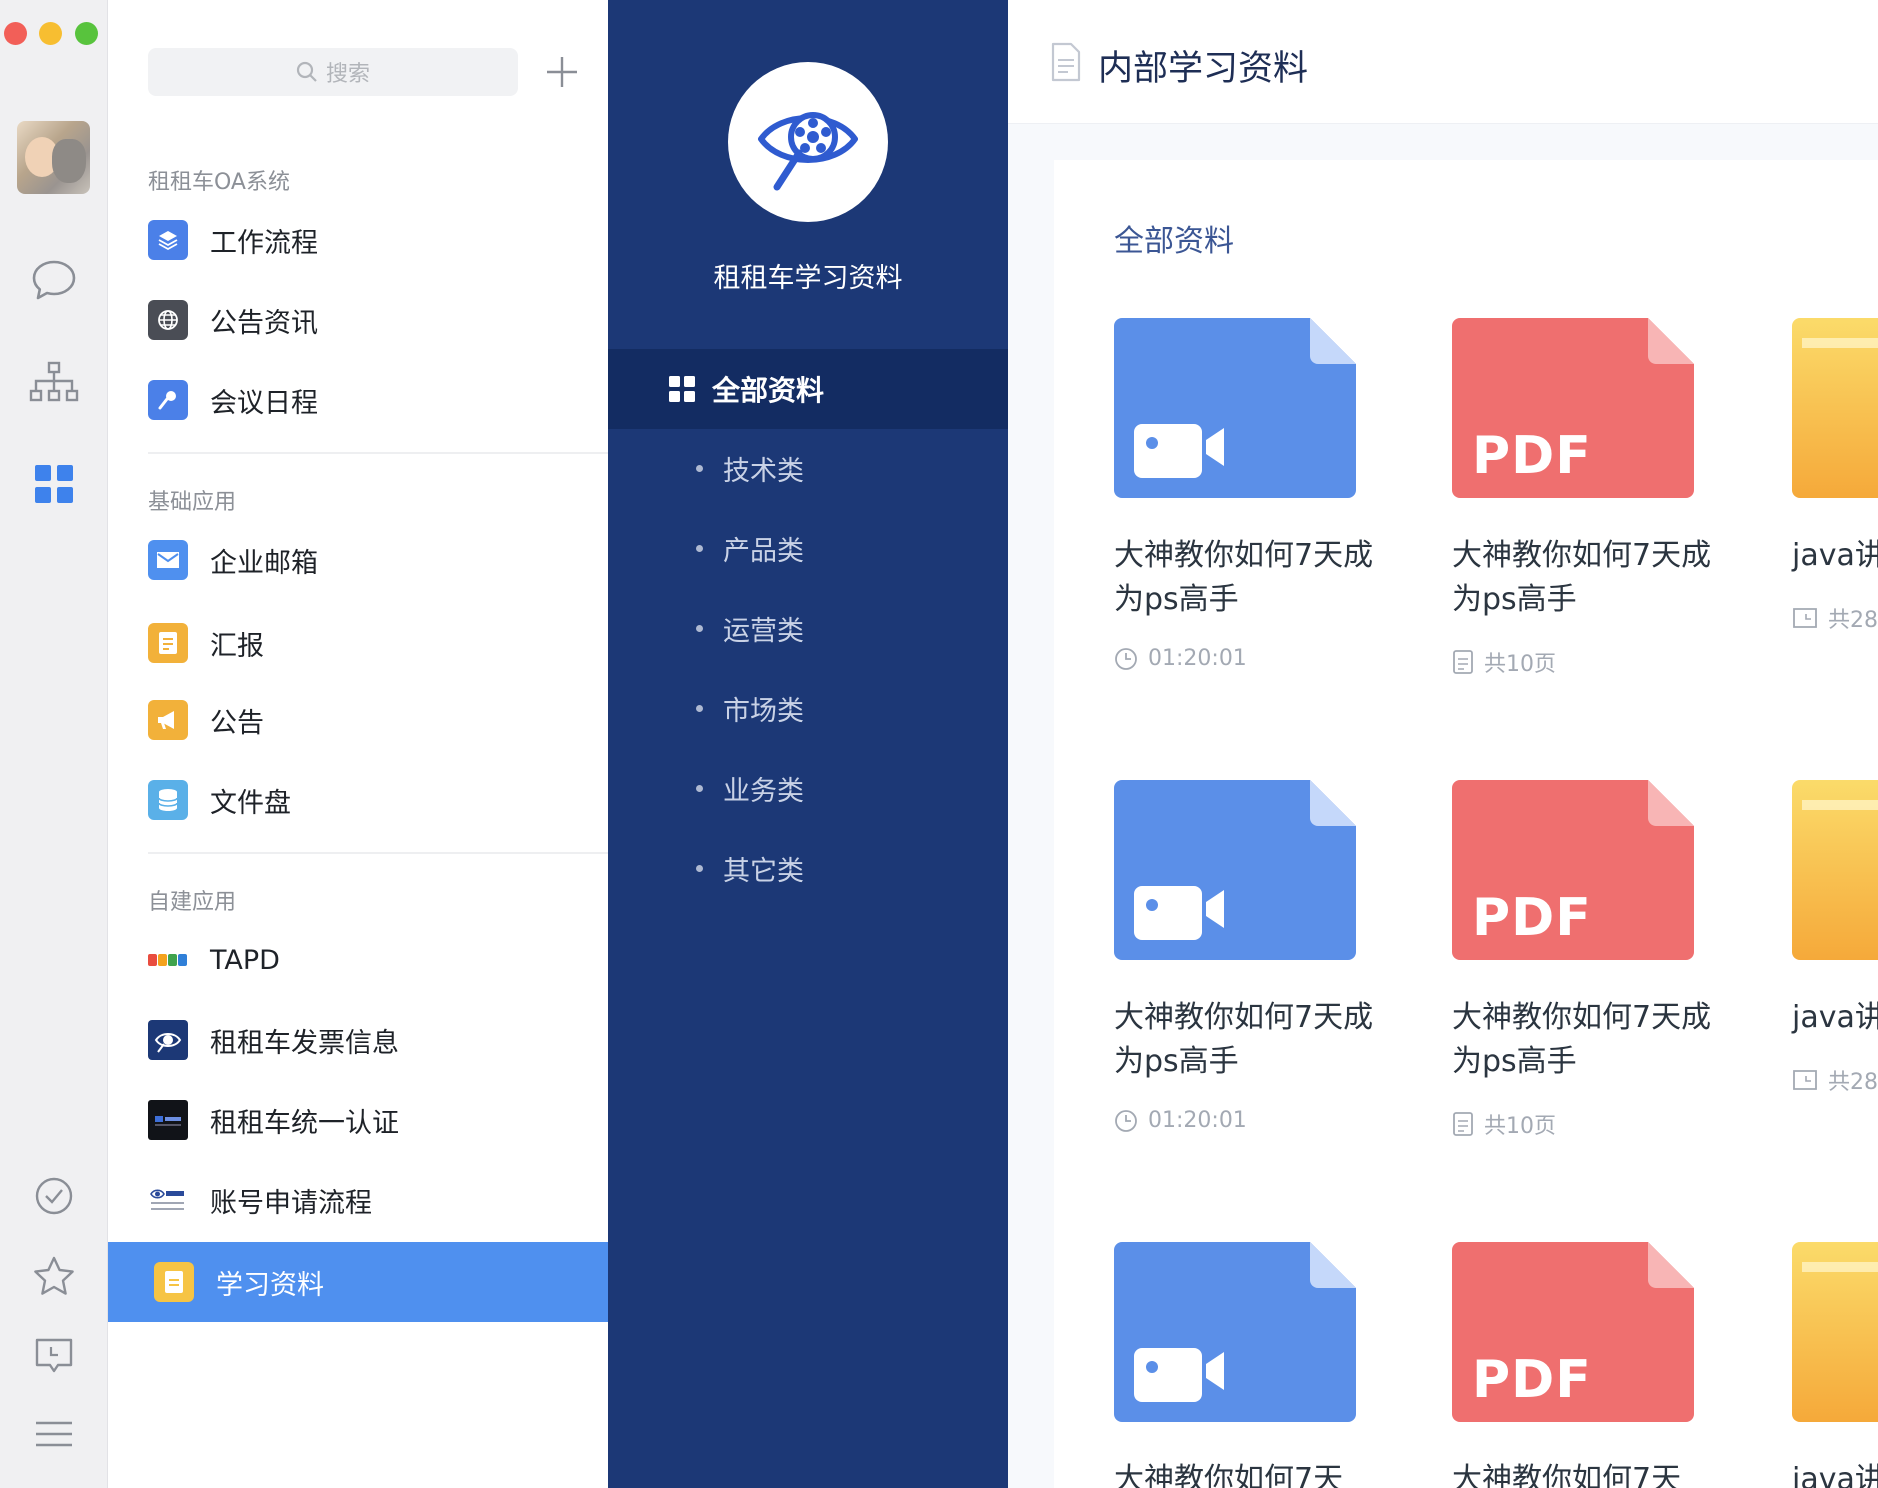  What do you see at coordinates (1835, 555) in the screenshot?
I see `material-title: java讲共28讲` at bounding box center [1835, 555].